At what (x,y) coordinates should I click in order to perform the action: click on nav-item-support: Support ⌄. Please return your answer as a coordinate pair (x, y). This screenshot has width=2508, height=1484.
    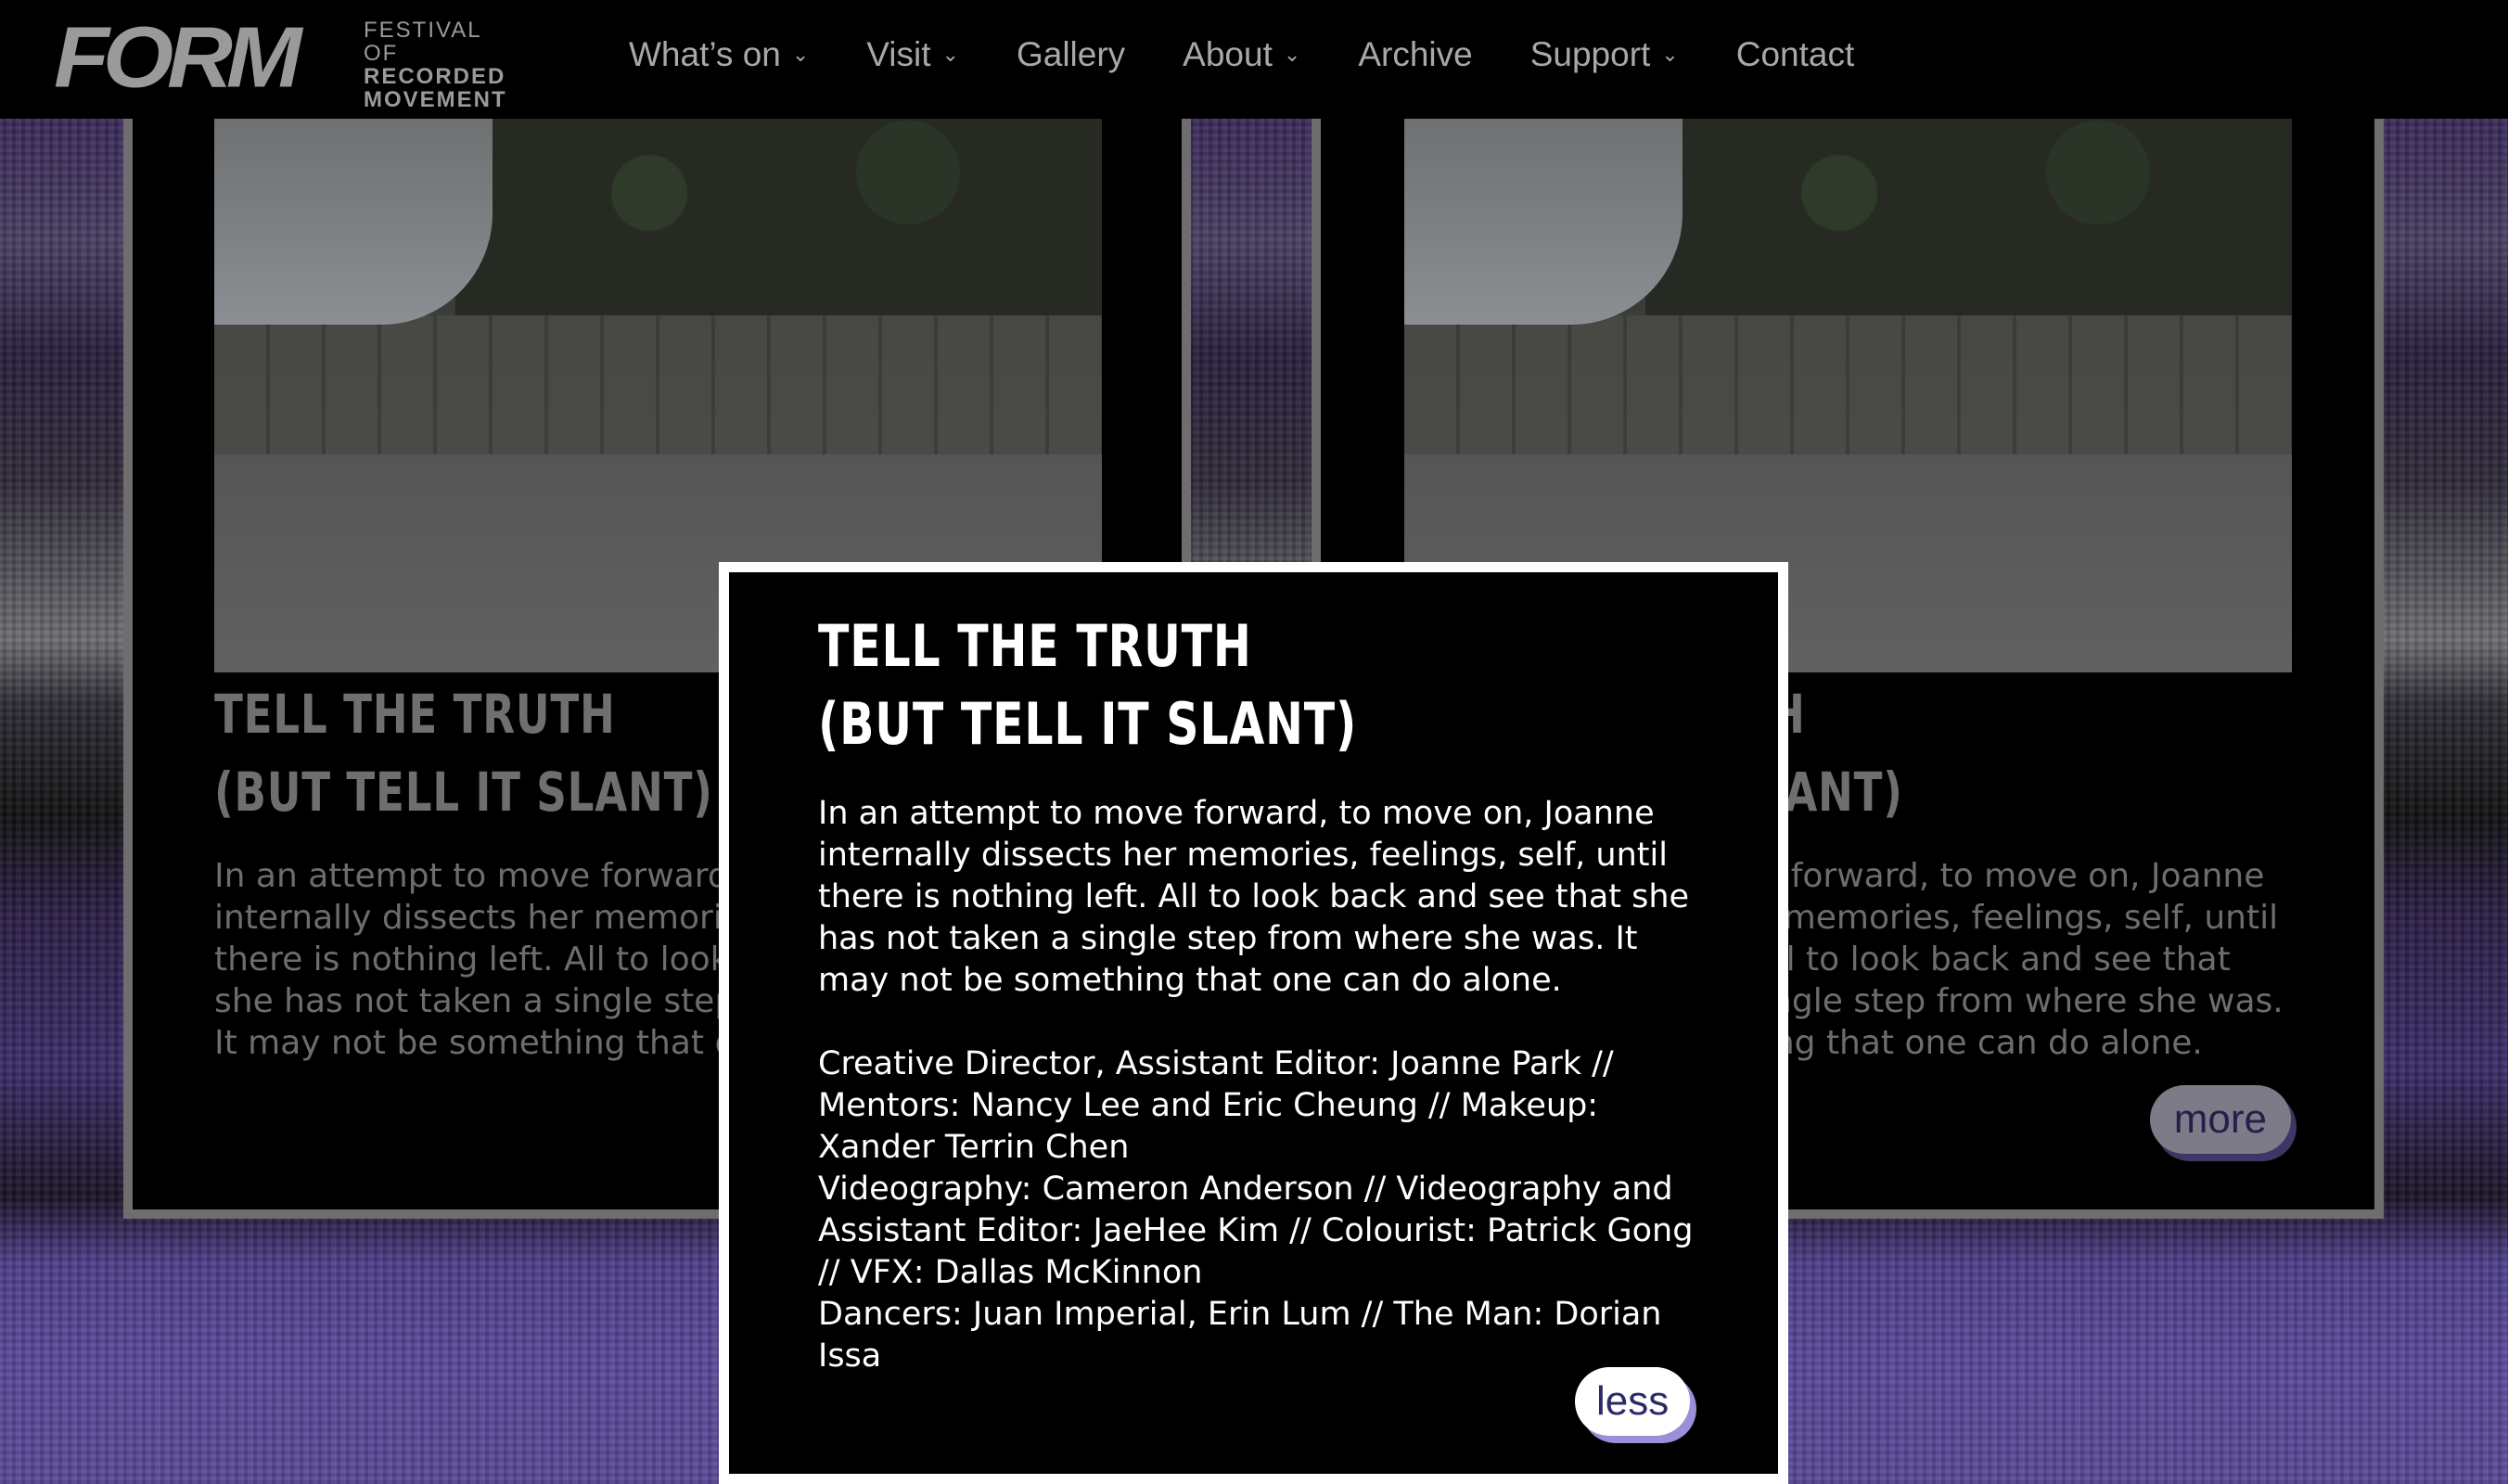
    Looking at the image, I should click on (1605, 54).